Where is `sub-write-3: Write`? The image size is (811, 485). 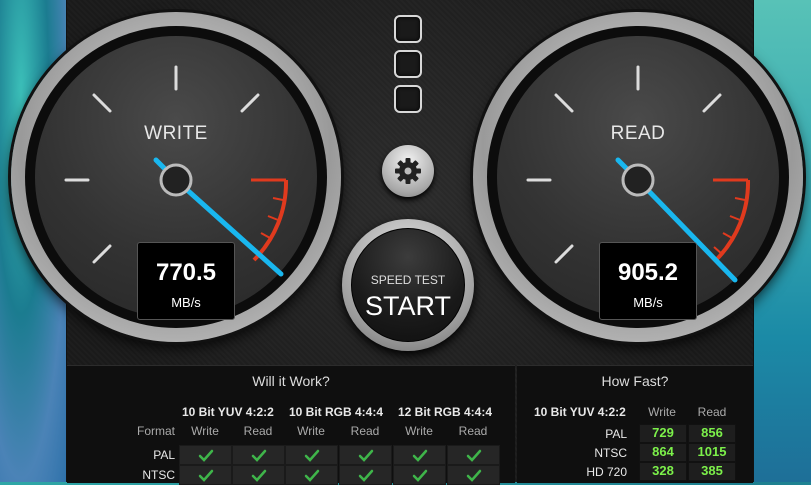
sub-write-3: Write is located at coordinates (419, 431).